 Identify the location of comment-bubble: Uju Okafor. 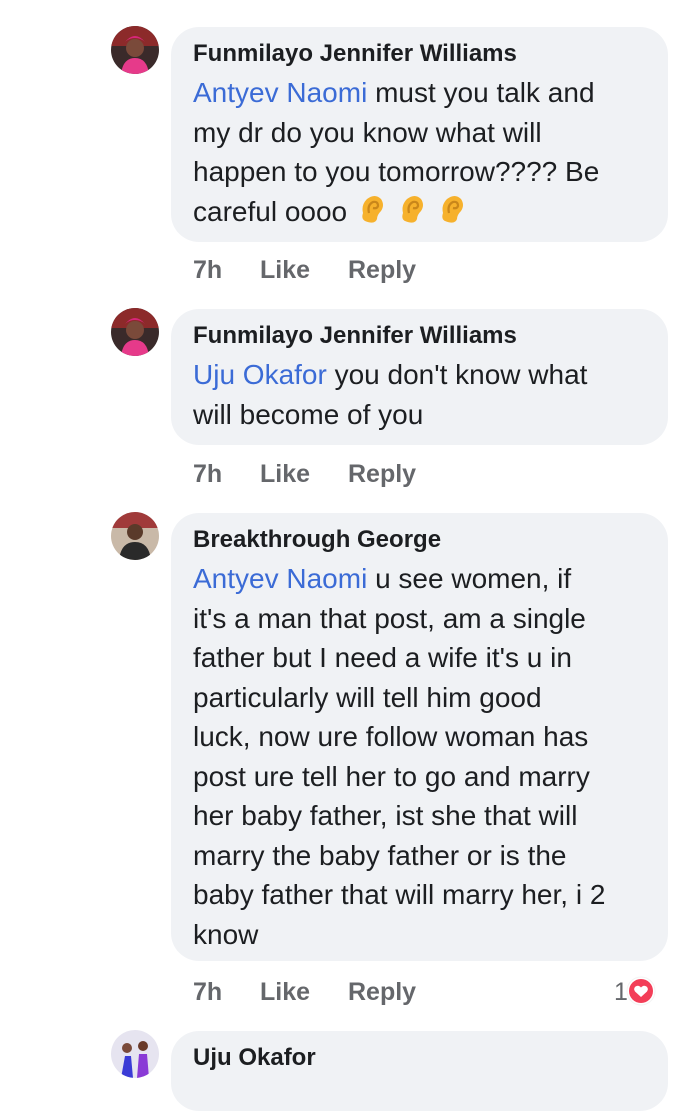
(419, 1071).